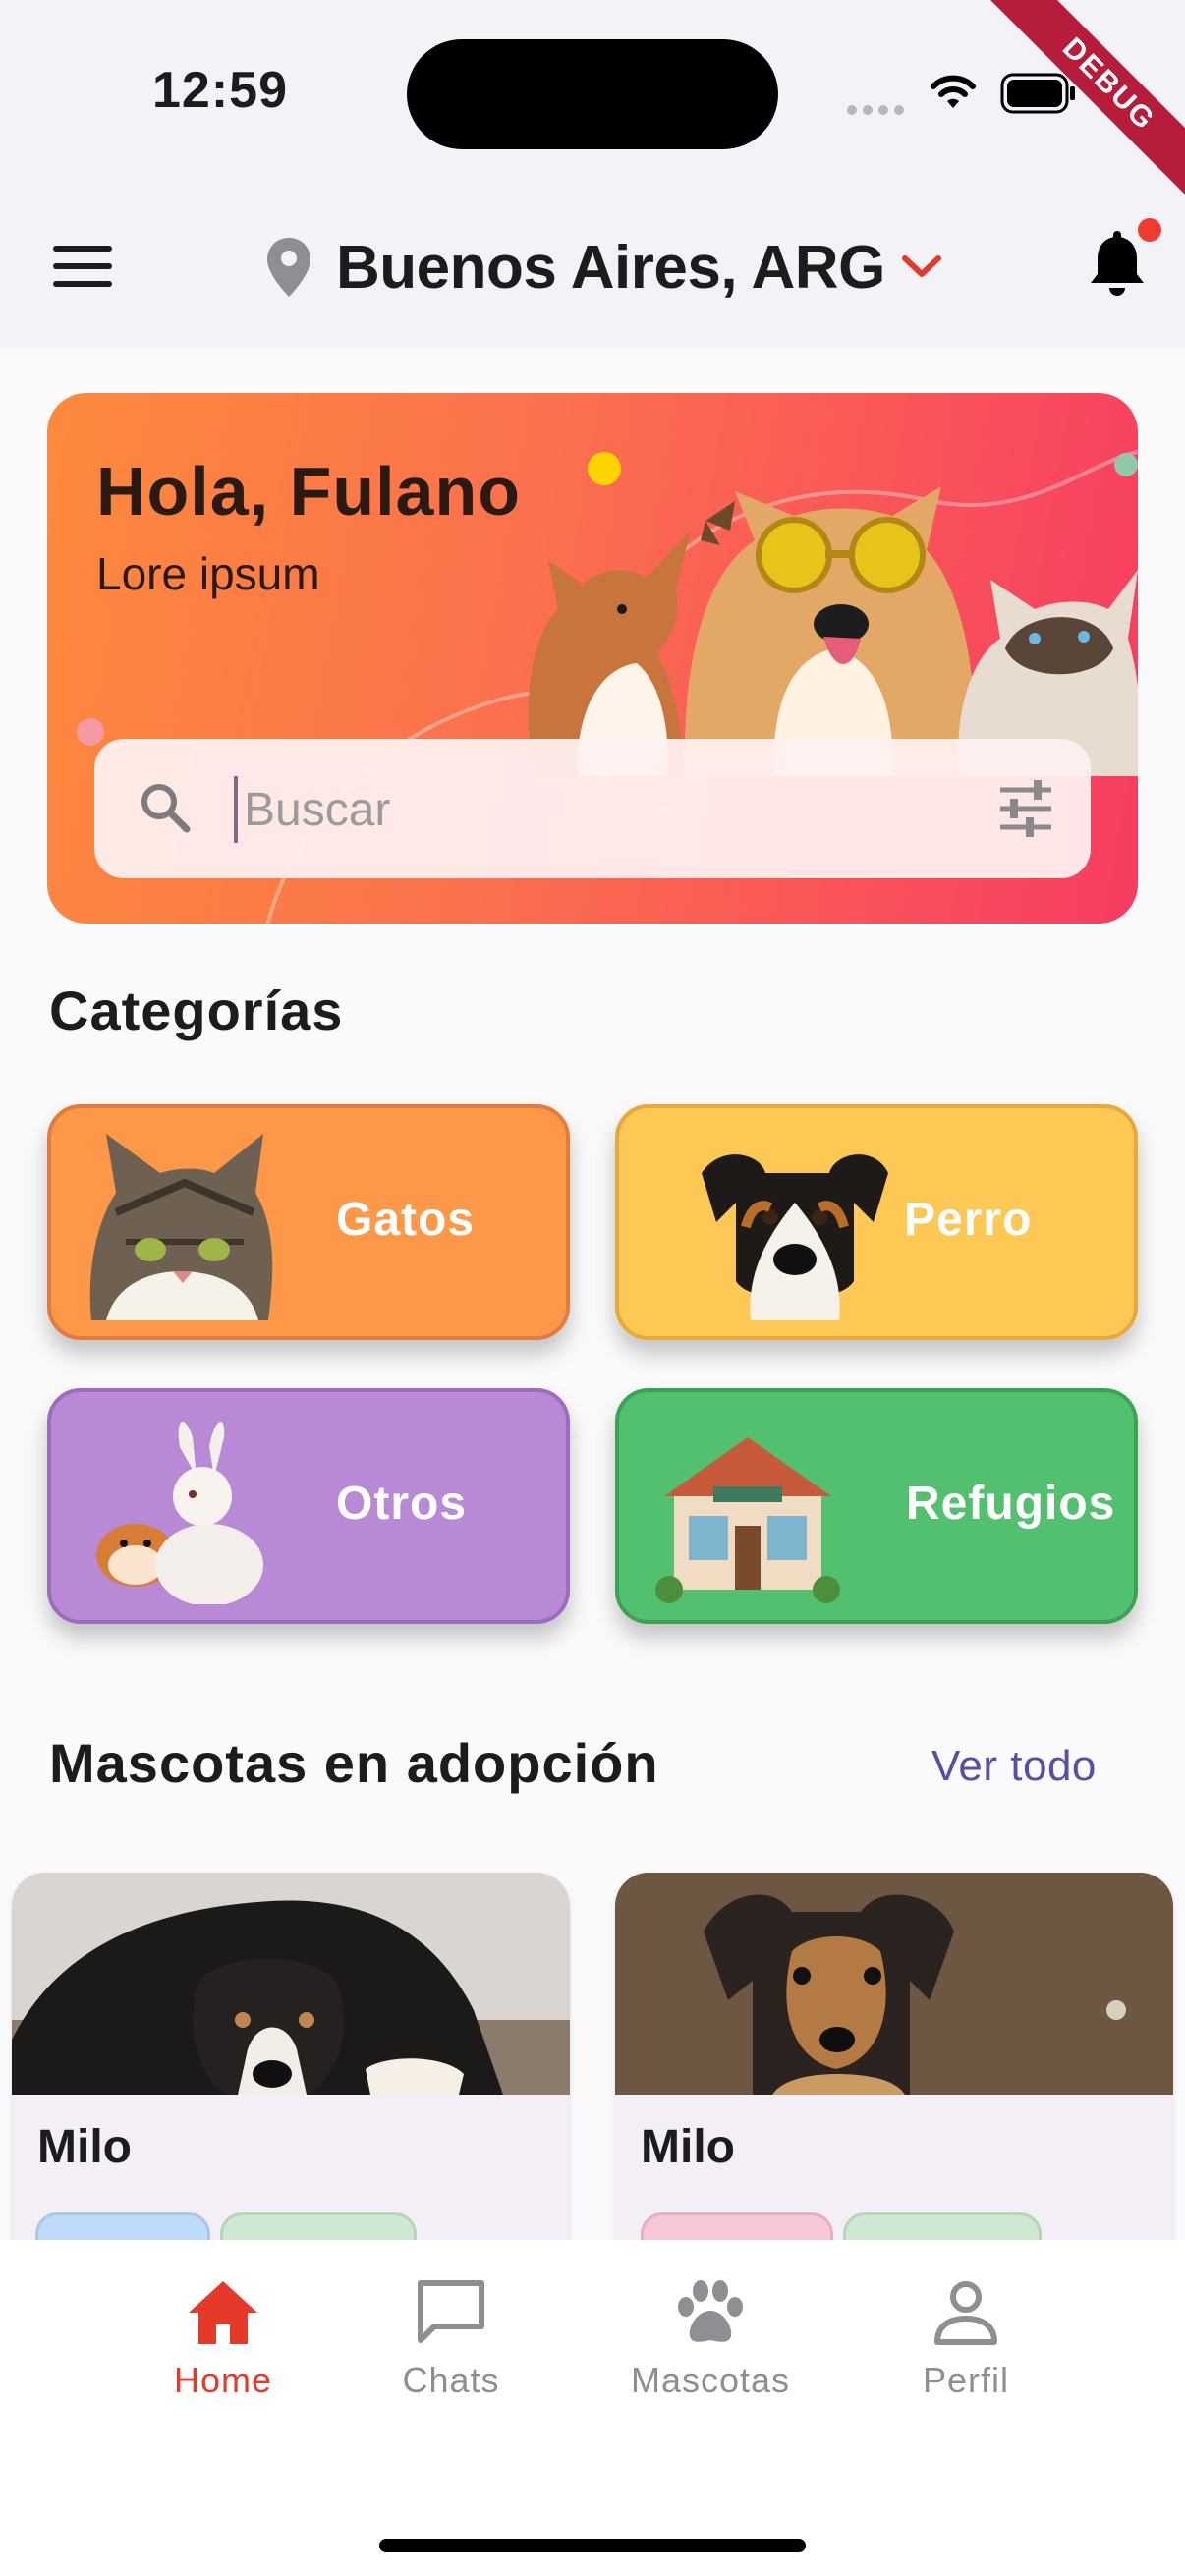 The width and height of the screenshot is (1185, 2576). What do you see at coordinates (197, 1010) in the screenshot?
I see `categories-title: Categorías` at bounding box center [197, 1010].